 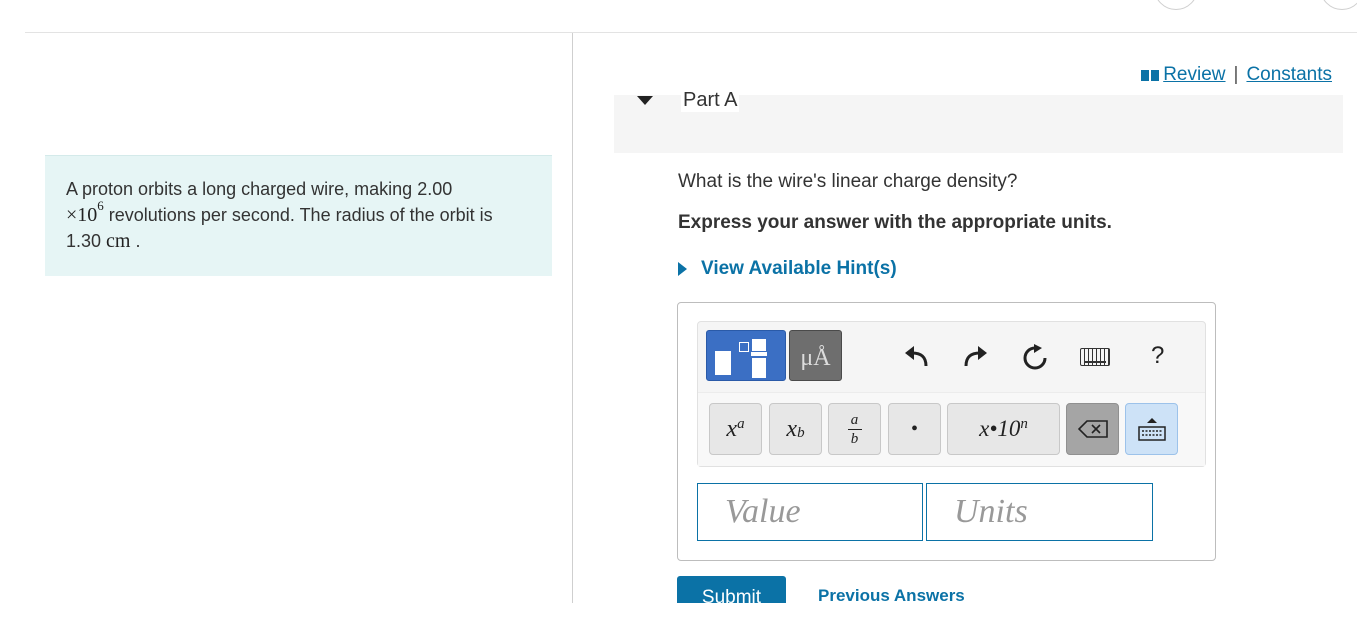 I want to click on superscript-key: xa, so click(x=735, y=429).